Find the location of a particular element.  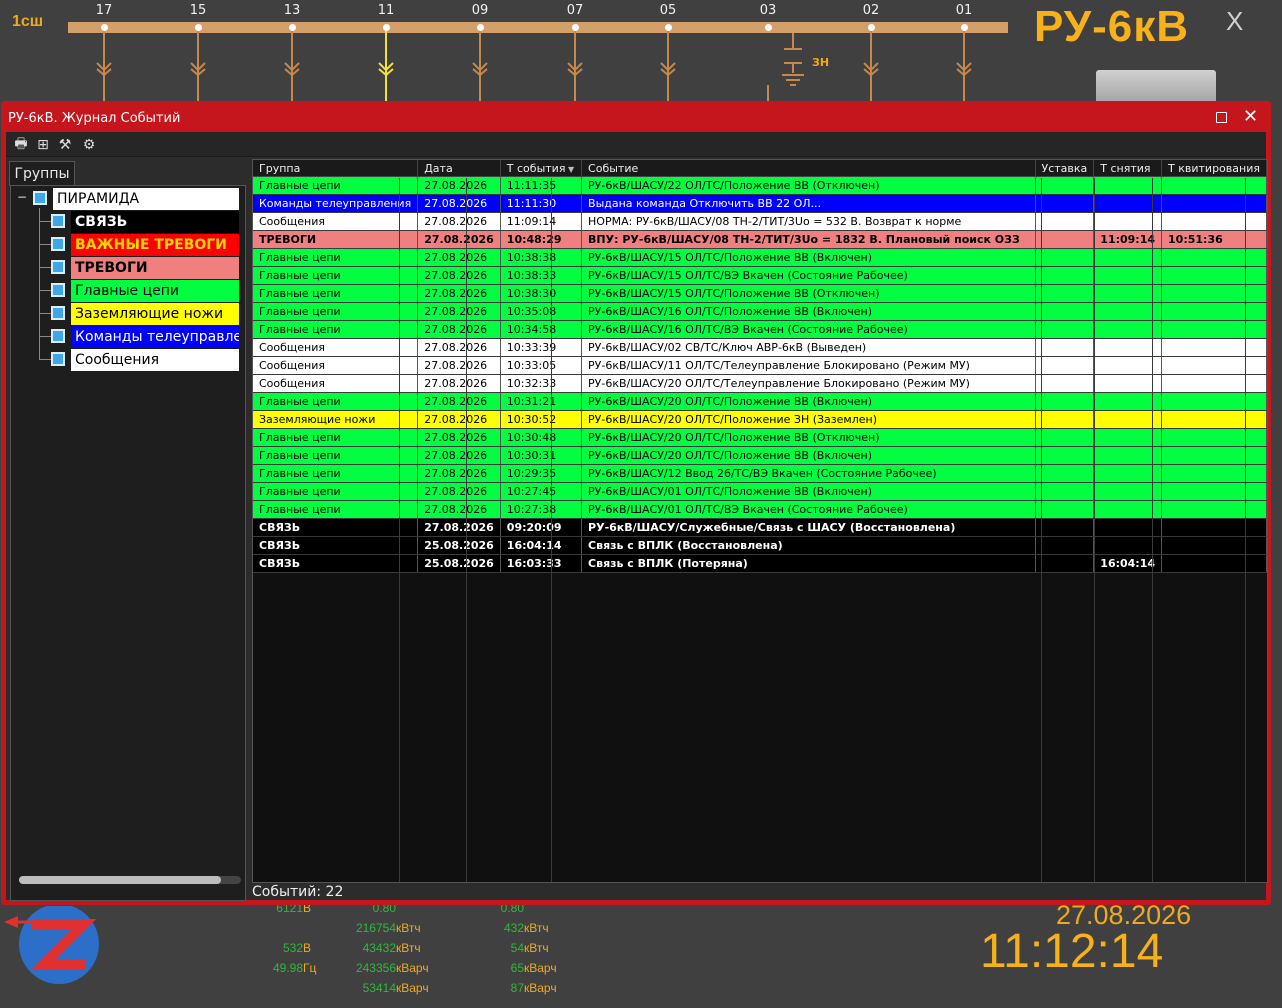

tree-group-item: ТРЕВОГИ is located at coordinates (155, 268).